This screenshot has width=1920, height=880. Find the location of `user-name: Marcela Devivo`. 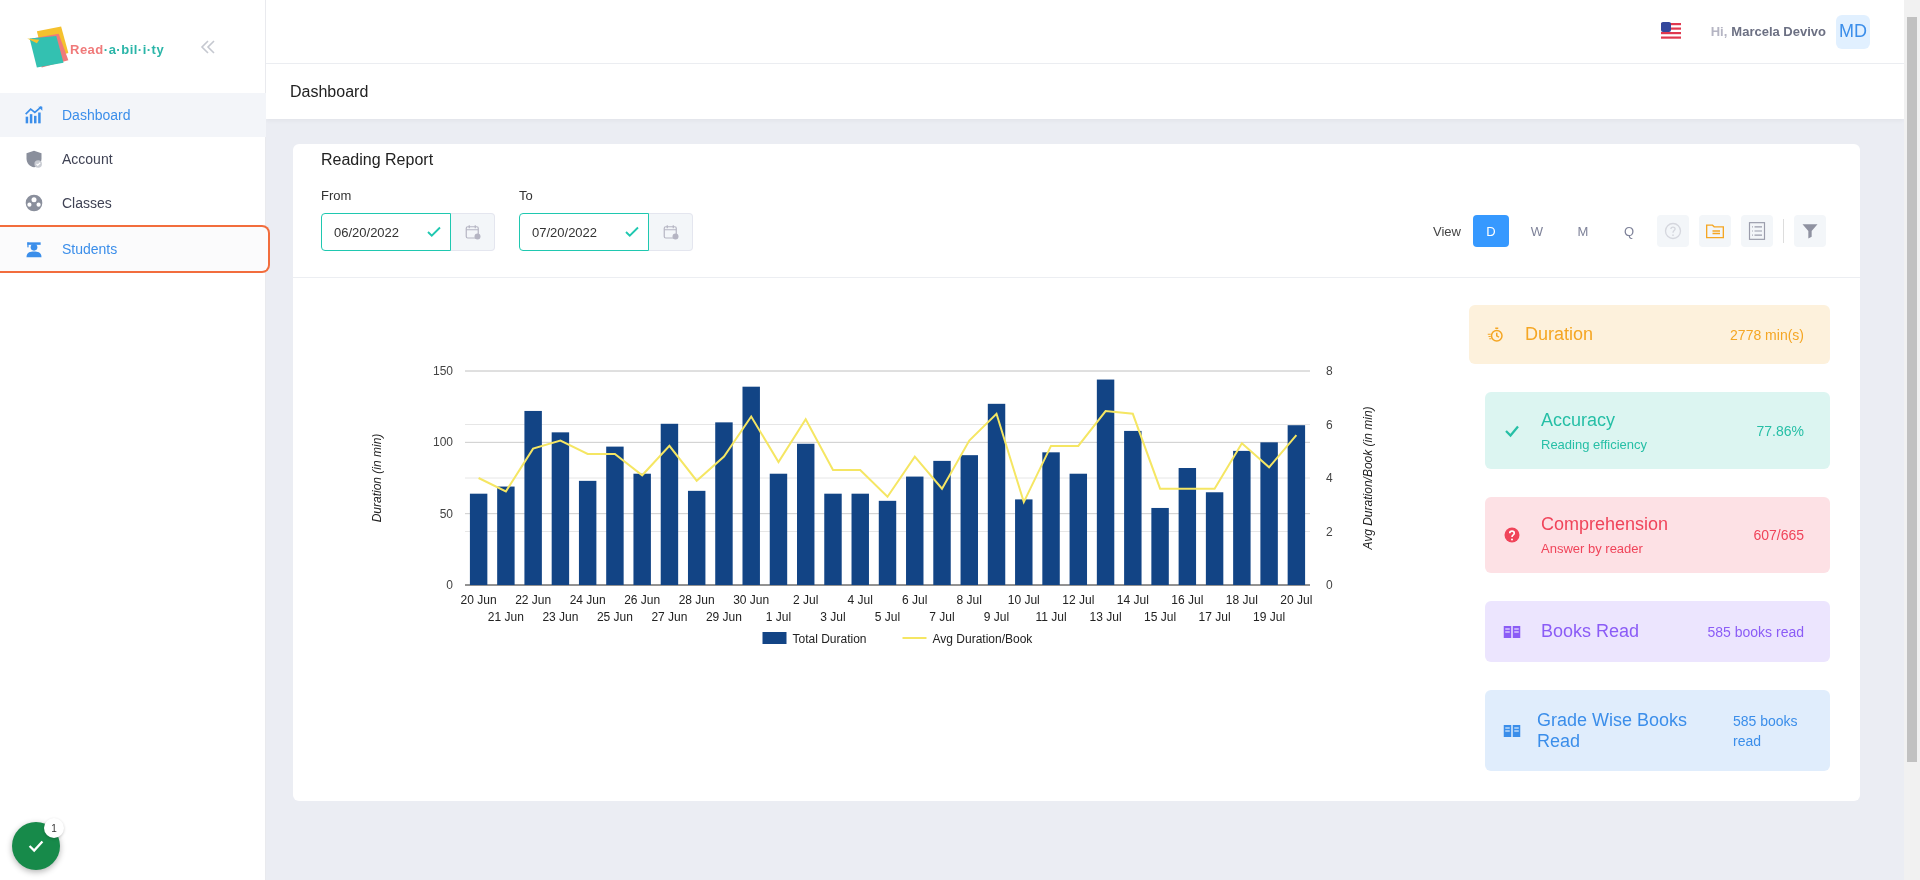

user-name: Marcela Devivo is located at coordinates (1778, 31).